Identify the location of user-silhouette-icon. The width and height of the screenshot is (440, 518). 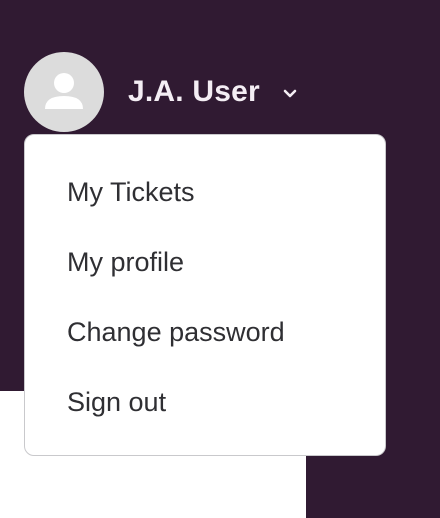
(64, 91).